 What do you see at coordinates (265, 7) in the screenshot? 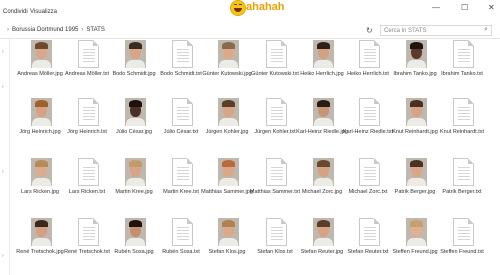
I see `watermark-text: ahahah` at bounding box center [265, 7].